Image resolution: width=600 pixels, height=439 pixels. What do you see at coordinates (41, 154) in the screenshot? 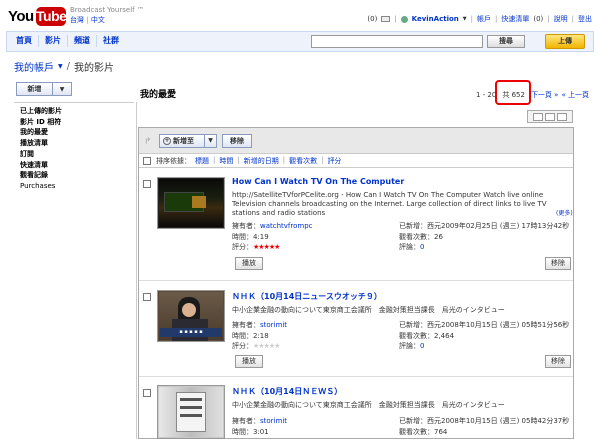
I see `menu-subscriptions: 訂閱` at bounding box center [41, 154].